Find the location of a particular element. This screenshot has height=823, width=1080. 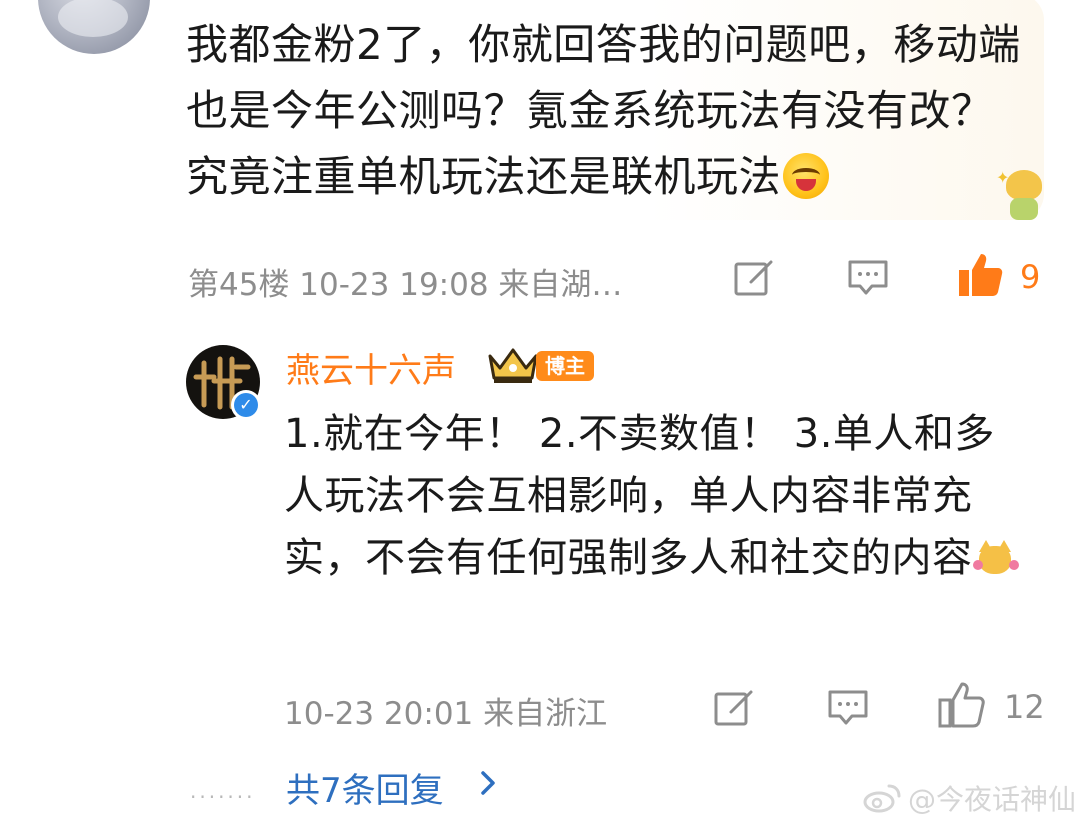

chevron-right-icon is located at coordinates (488, 783).